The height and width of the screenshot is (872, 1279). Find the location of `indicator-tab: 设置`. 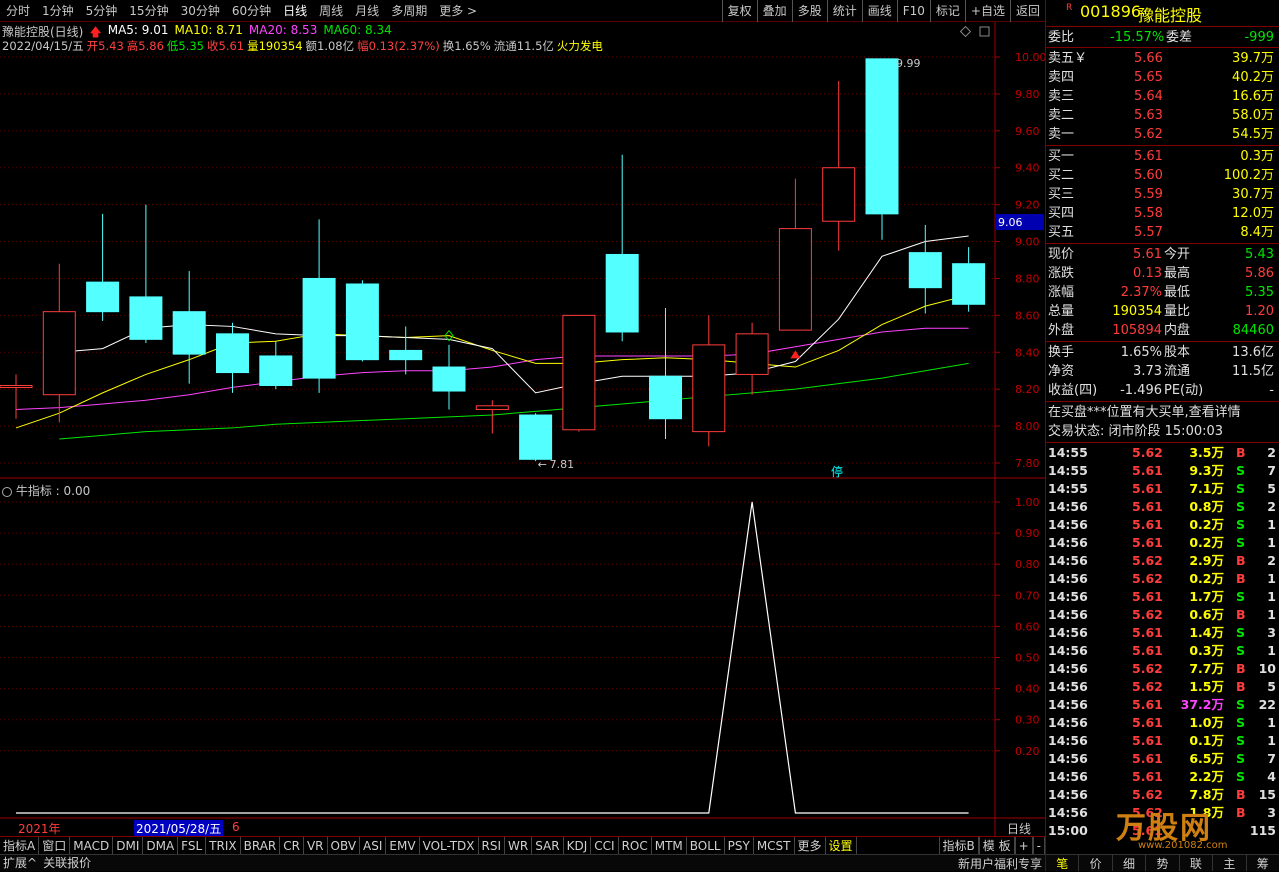

indicator-tab: 设置 is located at coordinates (841, 845).